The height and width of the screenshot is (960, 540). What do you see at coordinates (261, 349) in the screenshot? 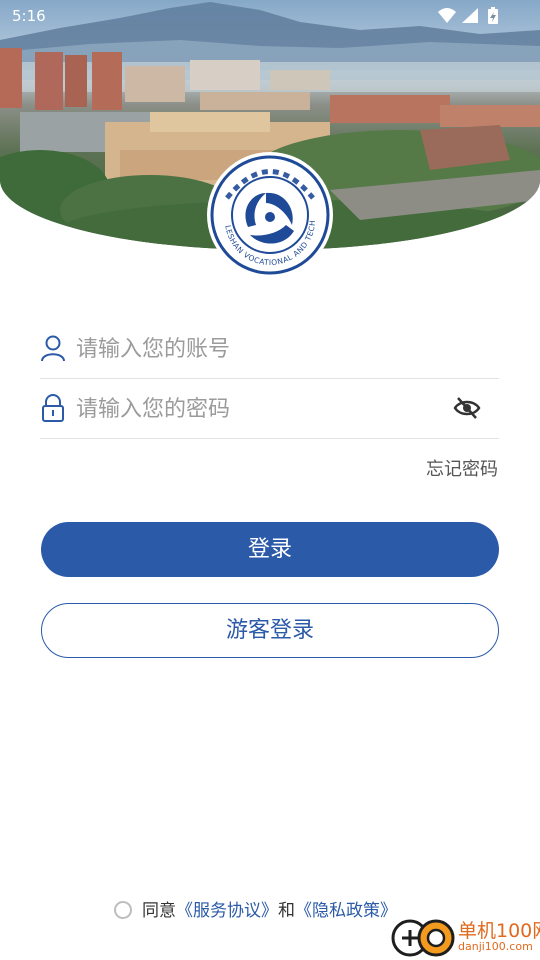
I see `account-input` at bounding box center [261, 349].